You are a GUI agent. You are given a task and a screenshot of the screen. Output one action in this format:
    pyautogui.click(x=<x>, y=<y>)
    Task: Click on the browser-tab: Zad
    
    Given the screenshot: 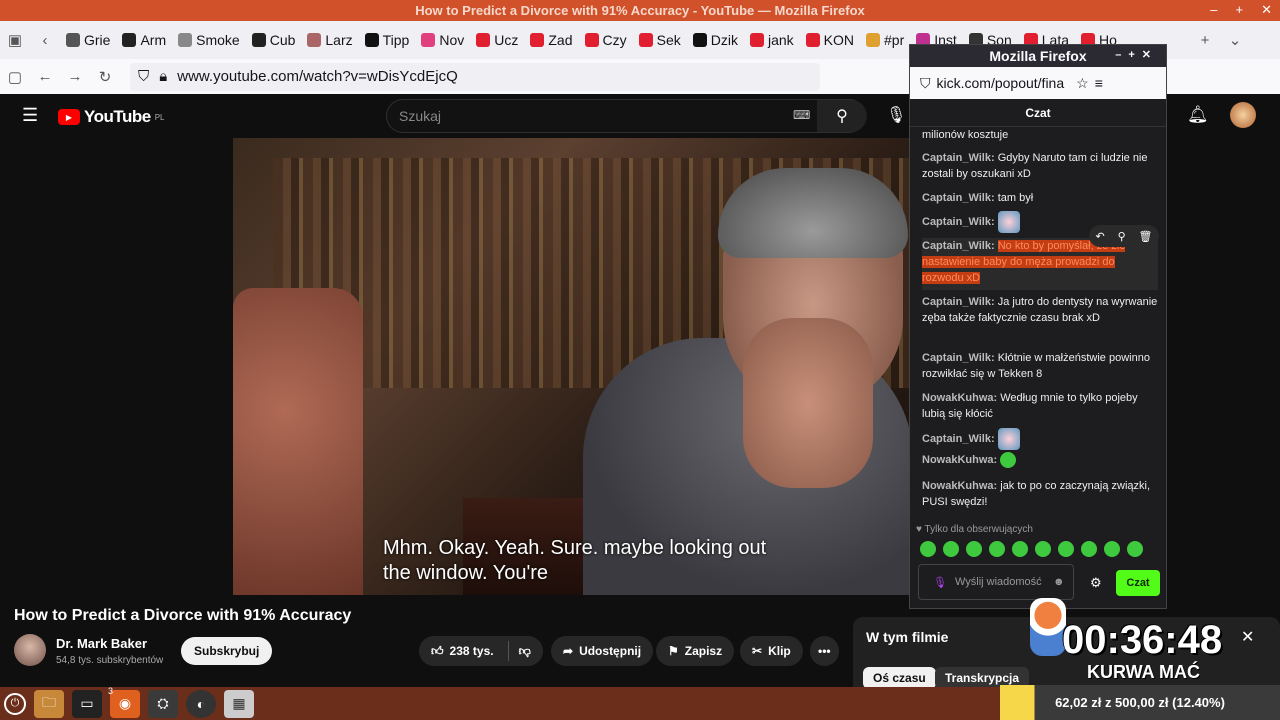 What is the action you would take?
    pyautogui.click(x=551, y=40)
    